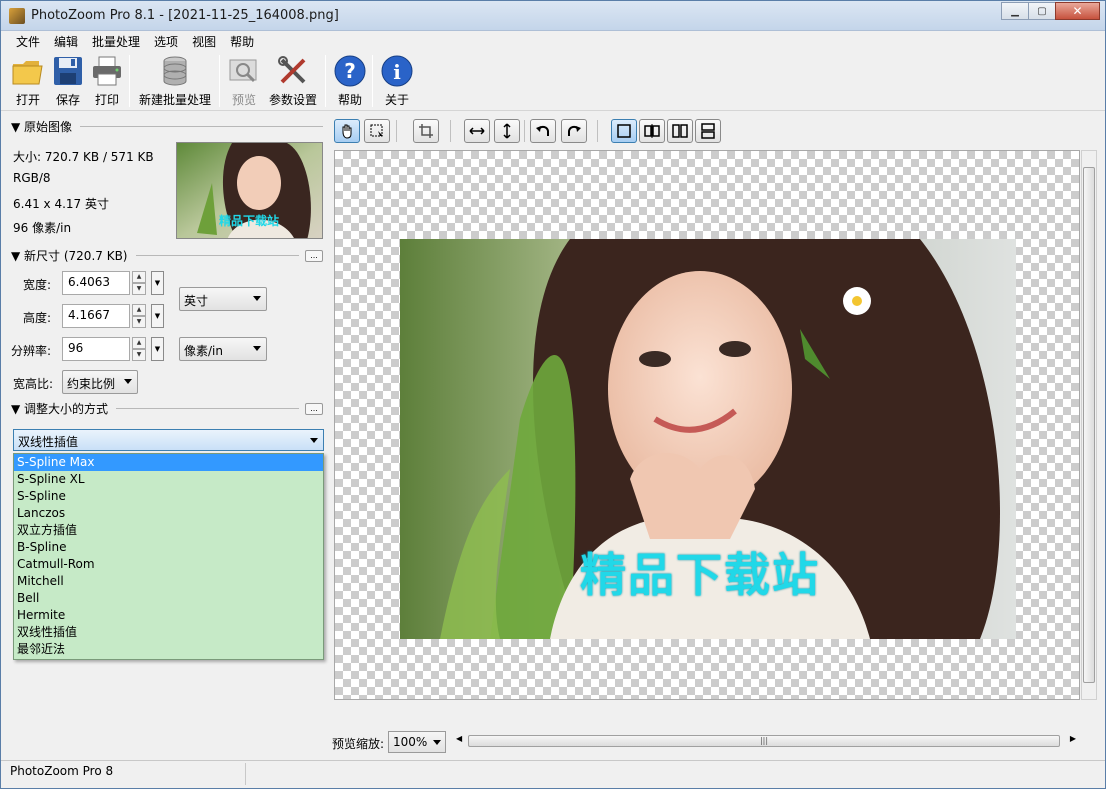 This screenshot has height=789, width=1106. I want to click on rotate-left-icon, so click(542, 130).